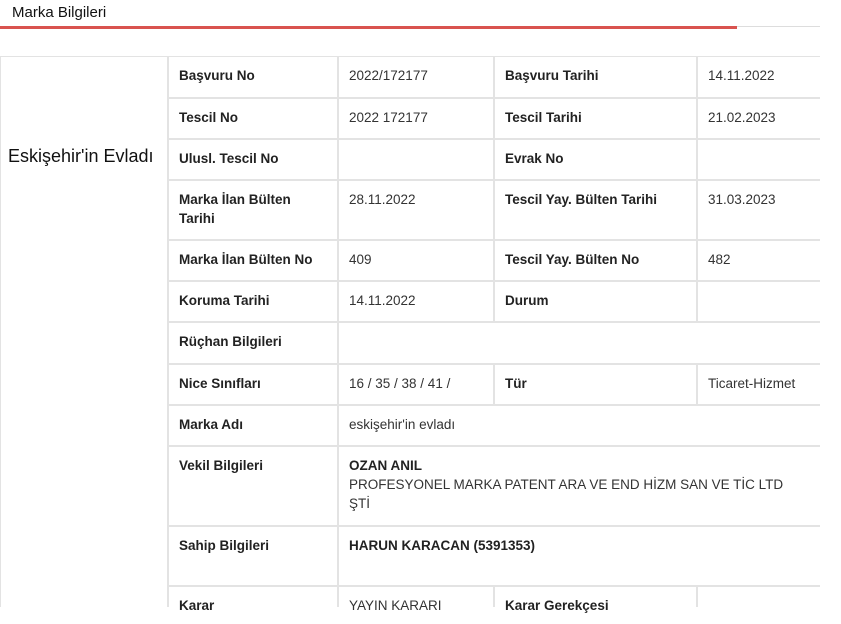  What do you see at coordinates (253, 159) in the screenshot?
I see `intl-registration-no-label: Ulusl. Tescil No` at bounding box center [253, 159].